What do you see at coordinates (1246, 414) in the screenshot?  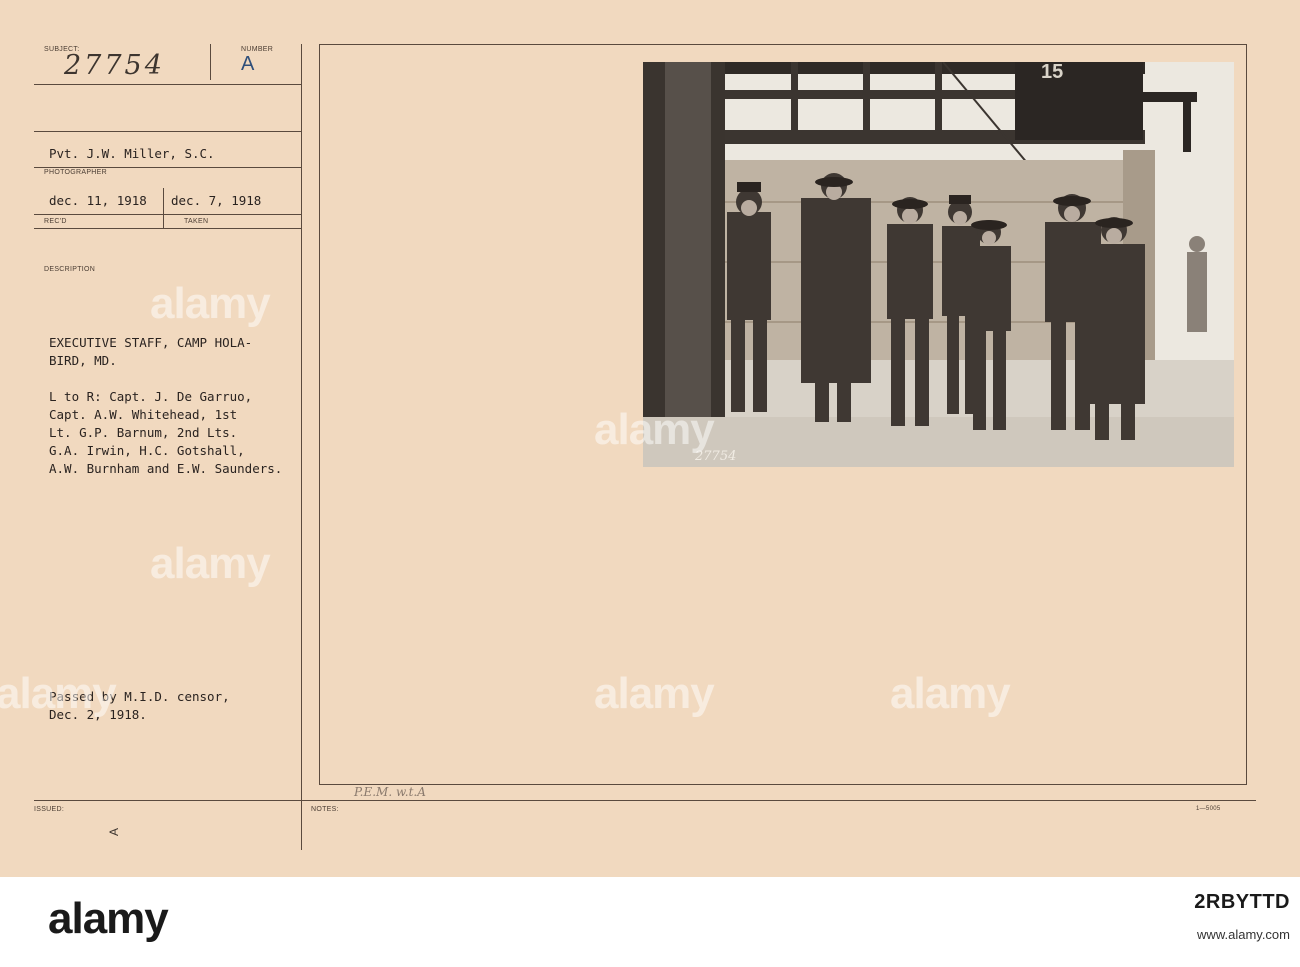 I see `frame-right` at bounding box center [1246, 414].